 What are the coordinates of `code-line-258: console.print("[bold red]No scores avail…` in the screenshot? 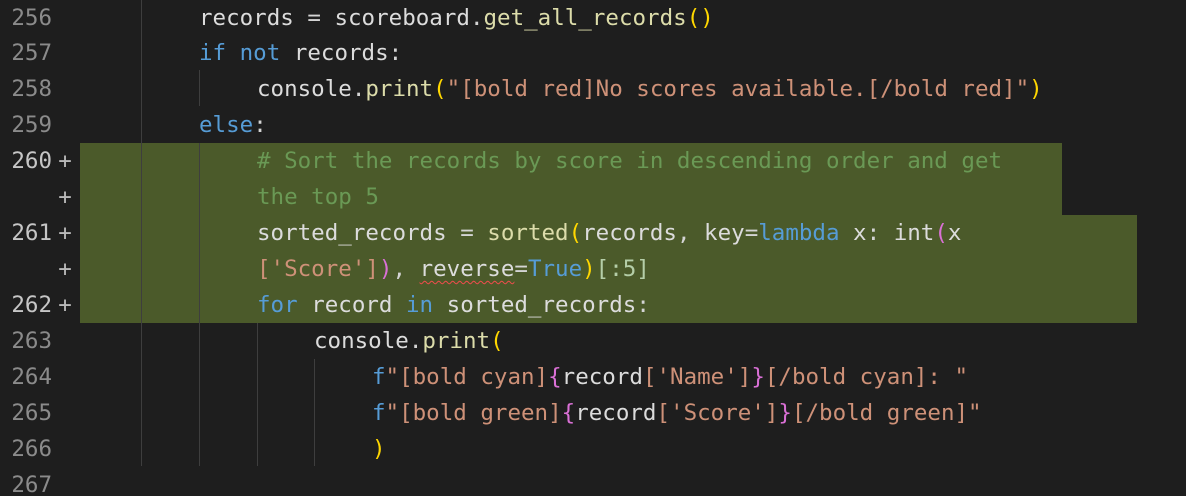 It's located at (650, 89).